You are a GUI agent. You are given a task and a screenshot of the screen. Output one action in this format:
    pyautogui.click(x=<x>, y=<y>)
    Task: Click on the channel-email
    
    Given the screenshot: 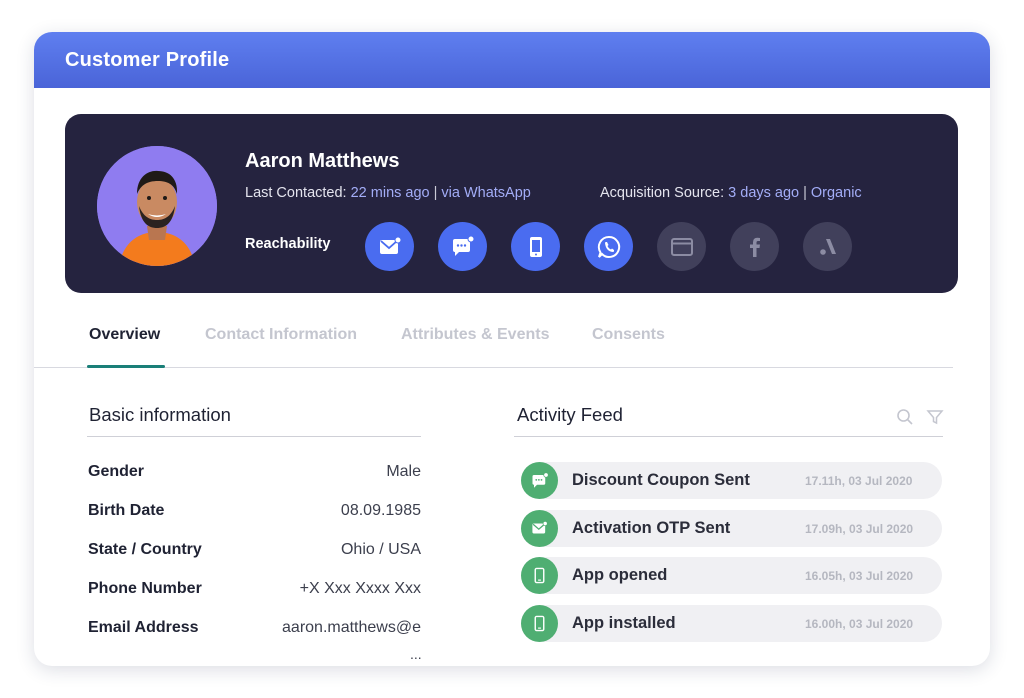 What is the action you would take?
    pyautogui.click(x=389, y=246)
    